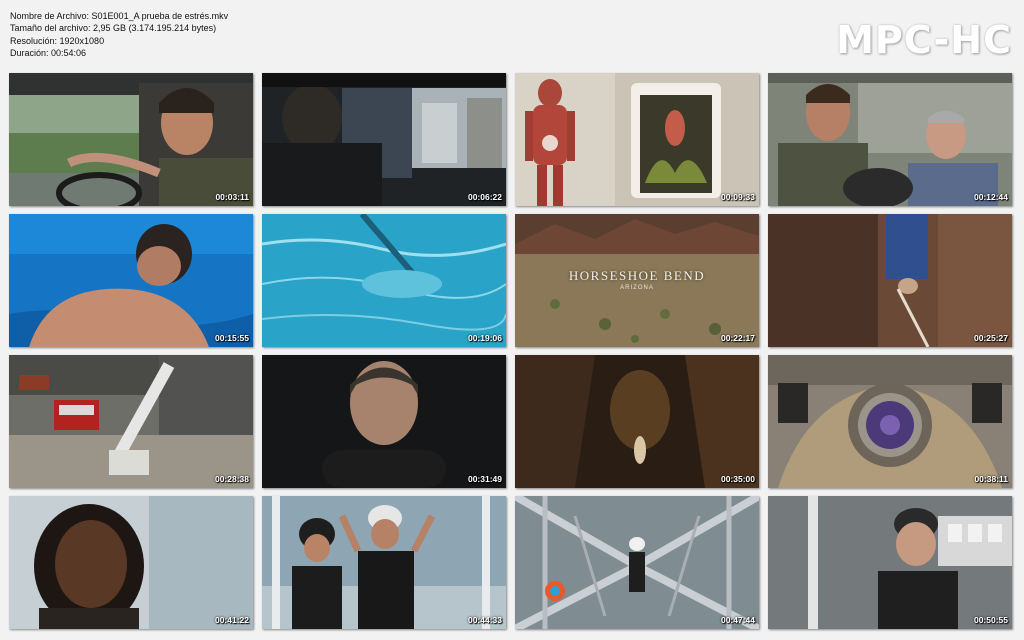 This screenshot has height=640, width=1024. I want to click on climbers-harness-scene, so click(384, 562).